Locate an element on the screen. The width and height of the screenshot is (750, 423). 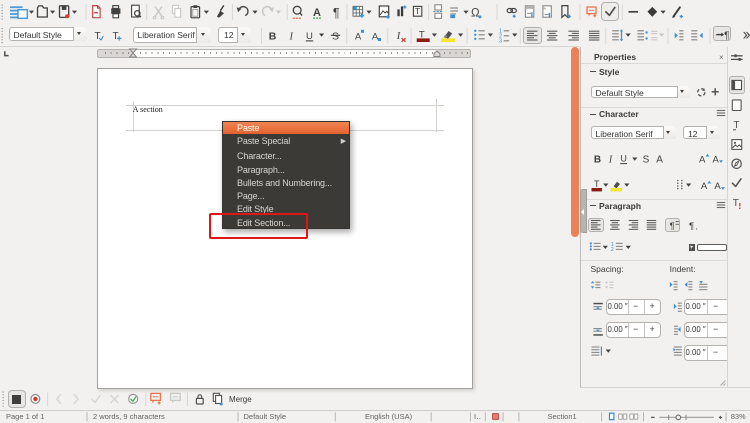
svg-text: Ω is located at coordinates (475, 14).